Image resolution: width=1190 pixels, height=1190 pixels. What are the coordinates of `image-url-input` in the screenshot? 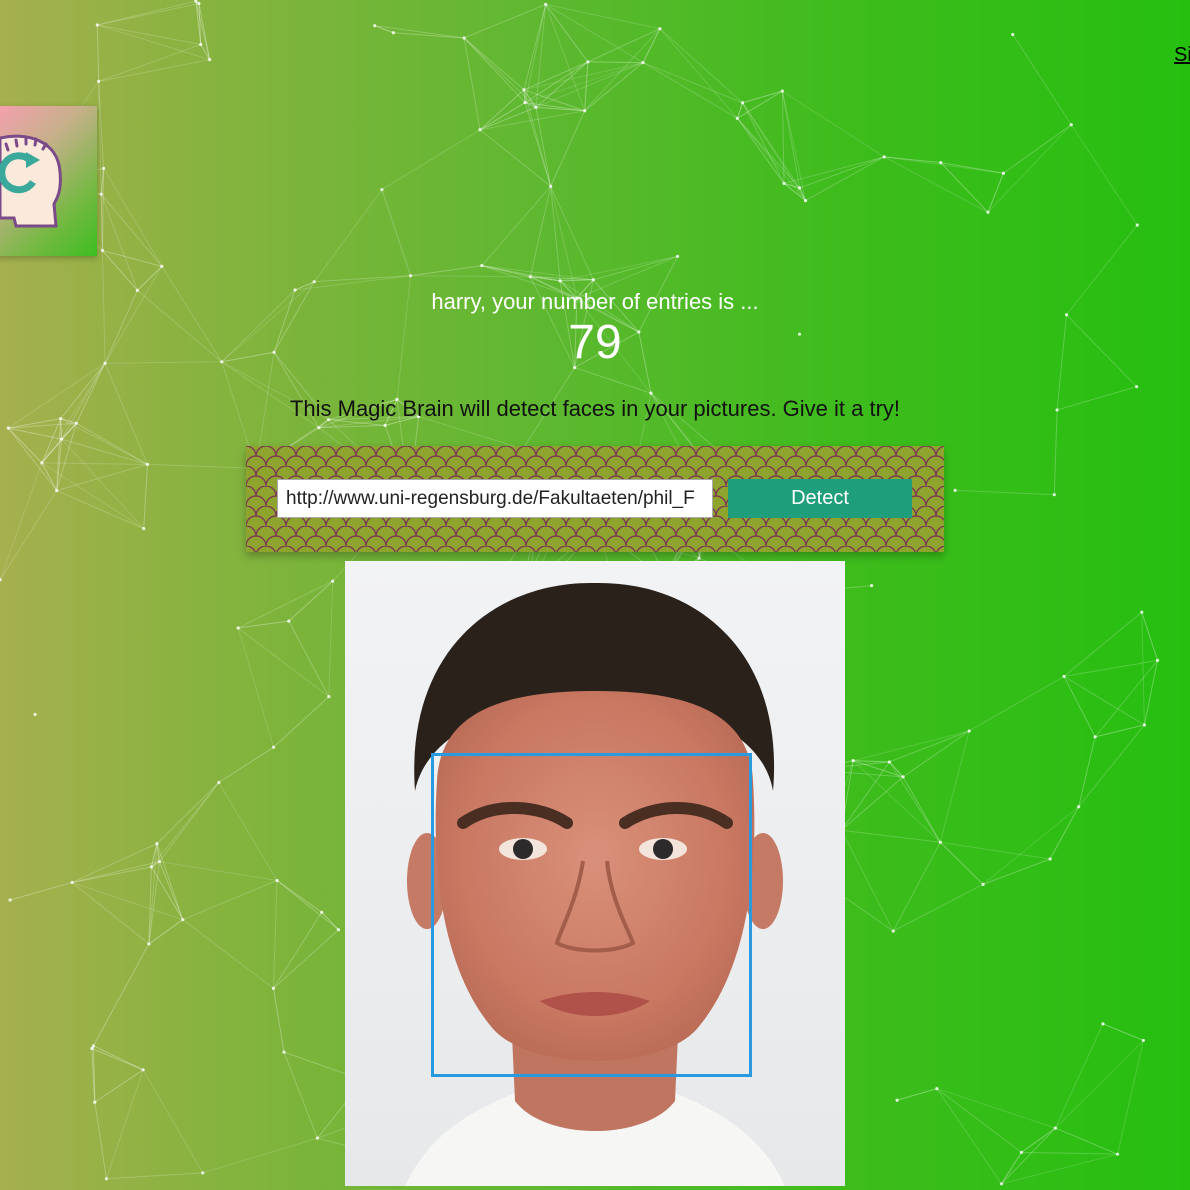 It's located at (495, 498).